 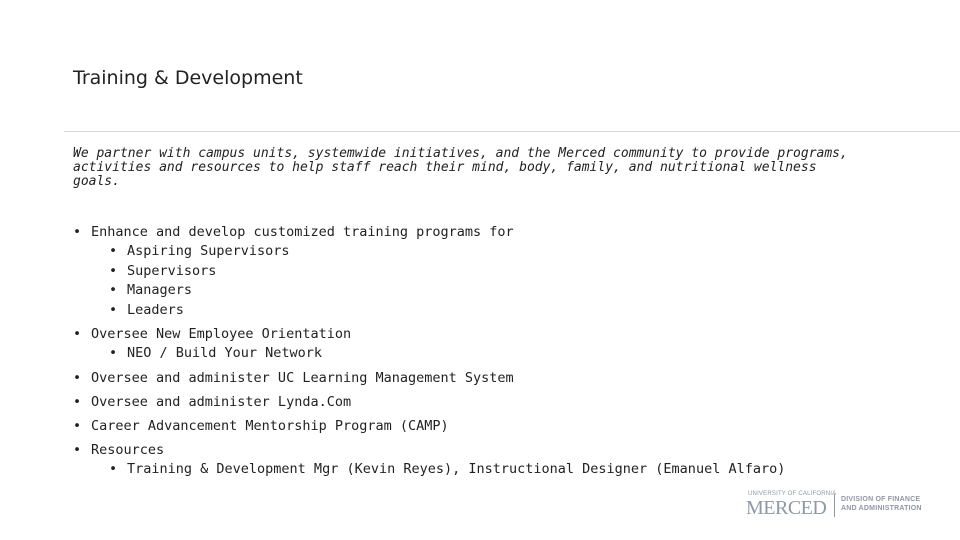 I want to click on sub-bullet-text: Aspiring Supervisors, so click(x=208, y=251).